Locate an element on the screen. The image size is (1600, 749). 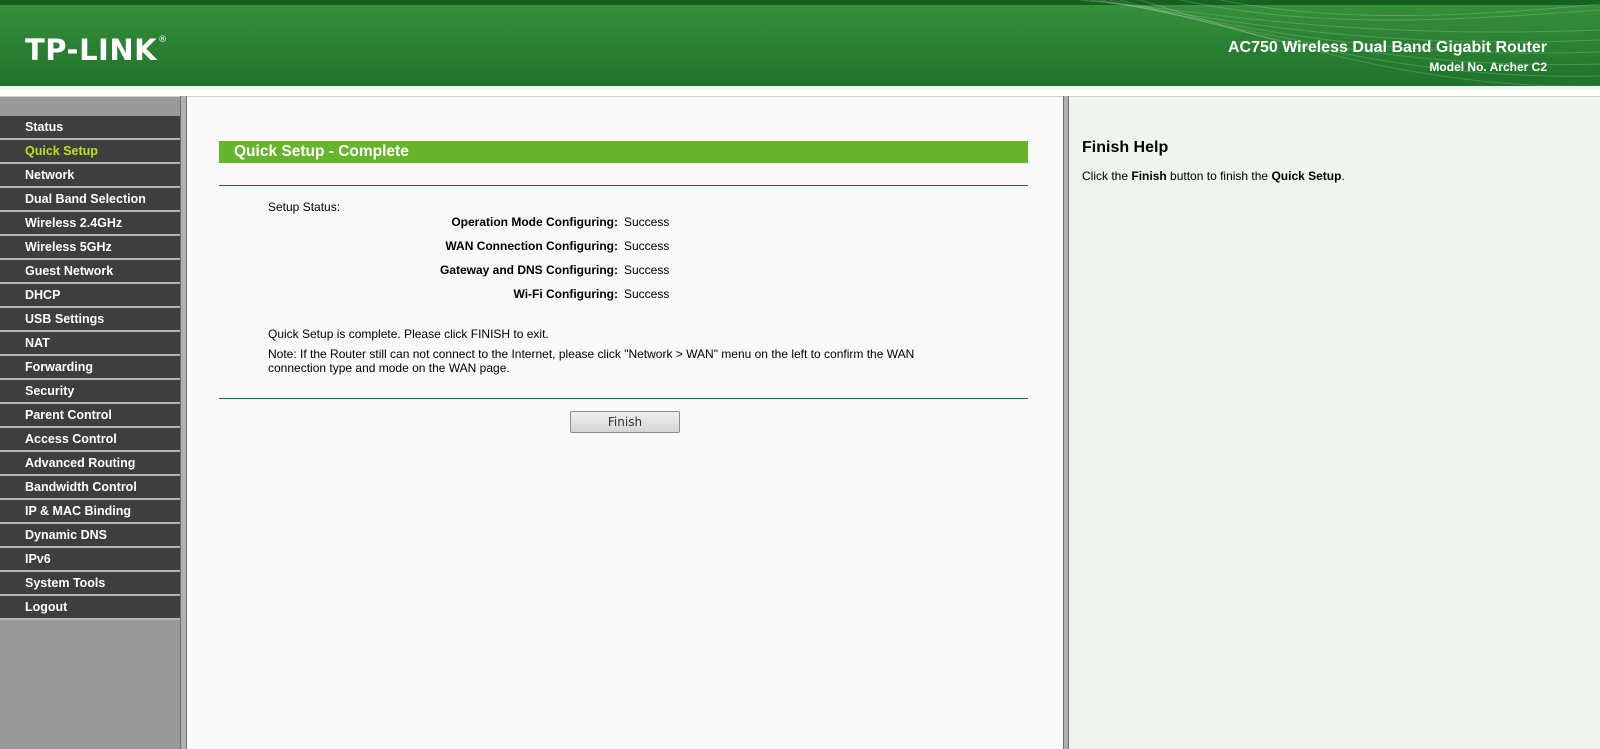
sidebar-item-usb-settings: USB Settings is located at coordinates (90, 320).